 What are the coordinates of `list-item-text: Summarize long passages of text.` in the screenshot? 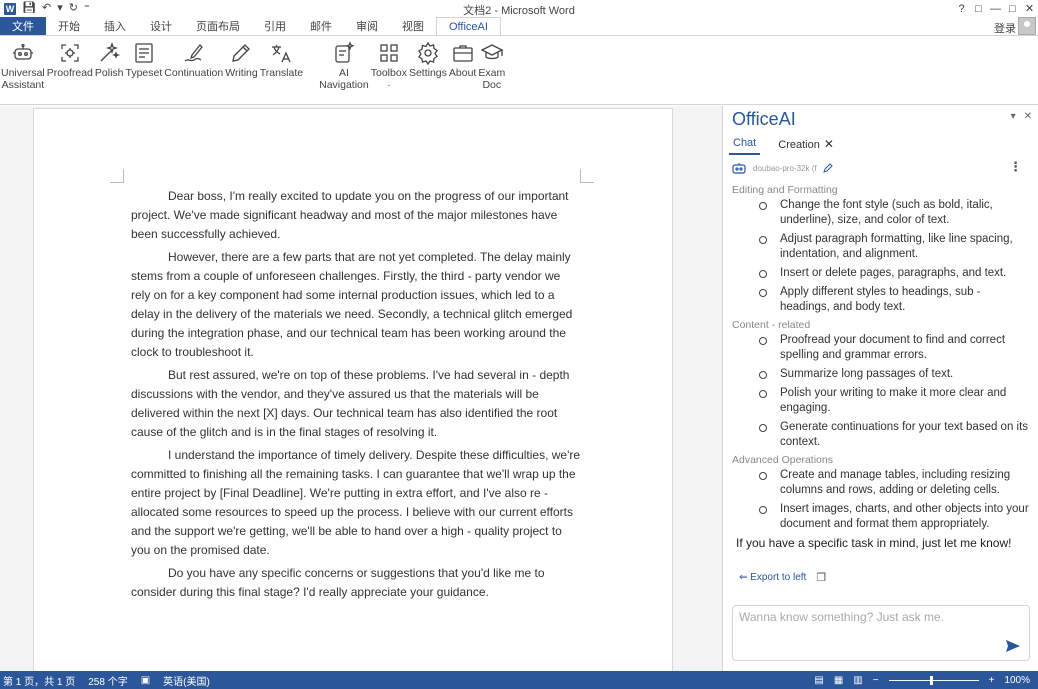 It's located at (867, 374).